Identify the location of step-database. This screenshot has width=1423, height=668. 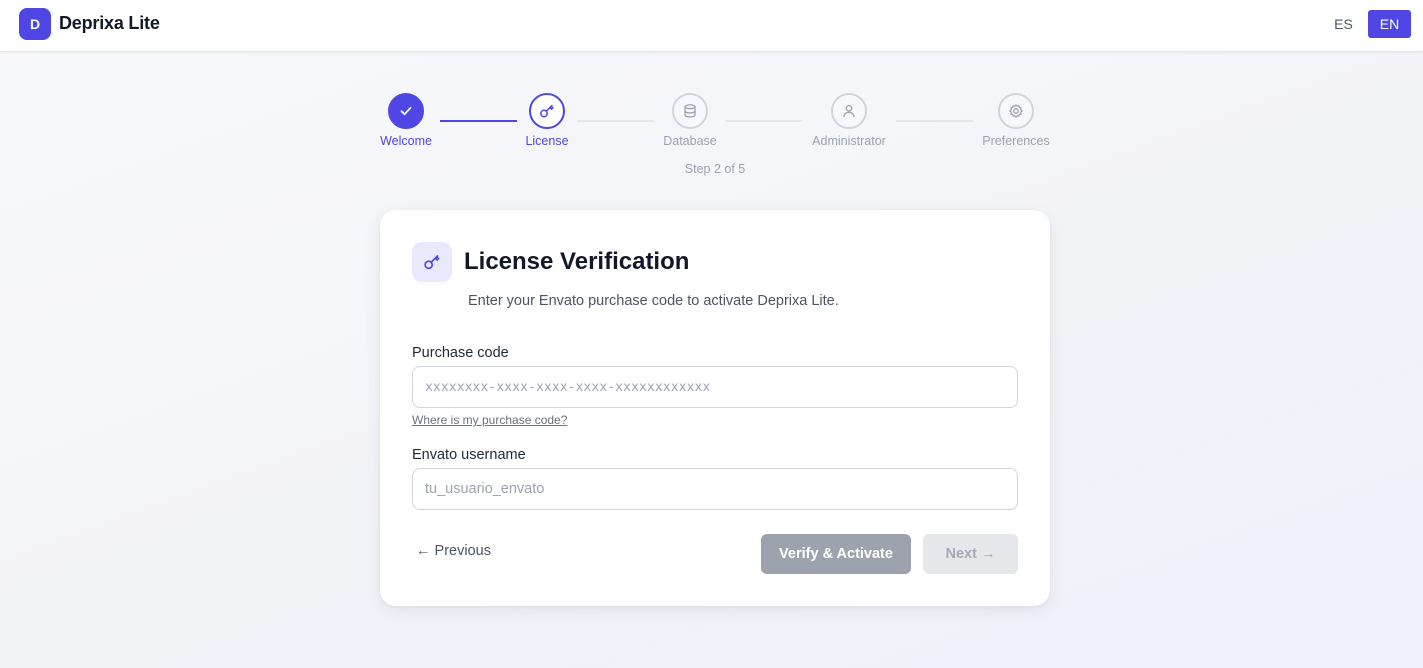
(690, 111).